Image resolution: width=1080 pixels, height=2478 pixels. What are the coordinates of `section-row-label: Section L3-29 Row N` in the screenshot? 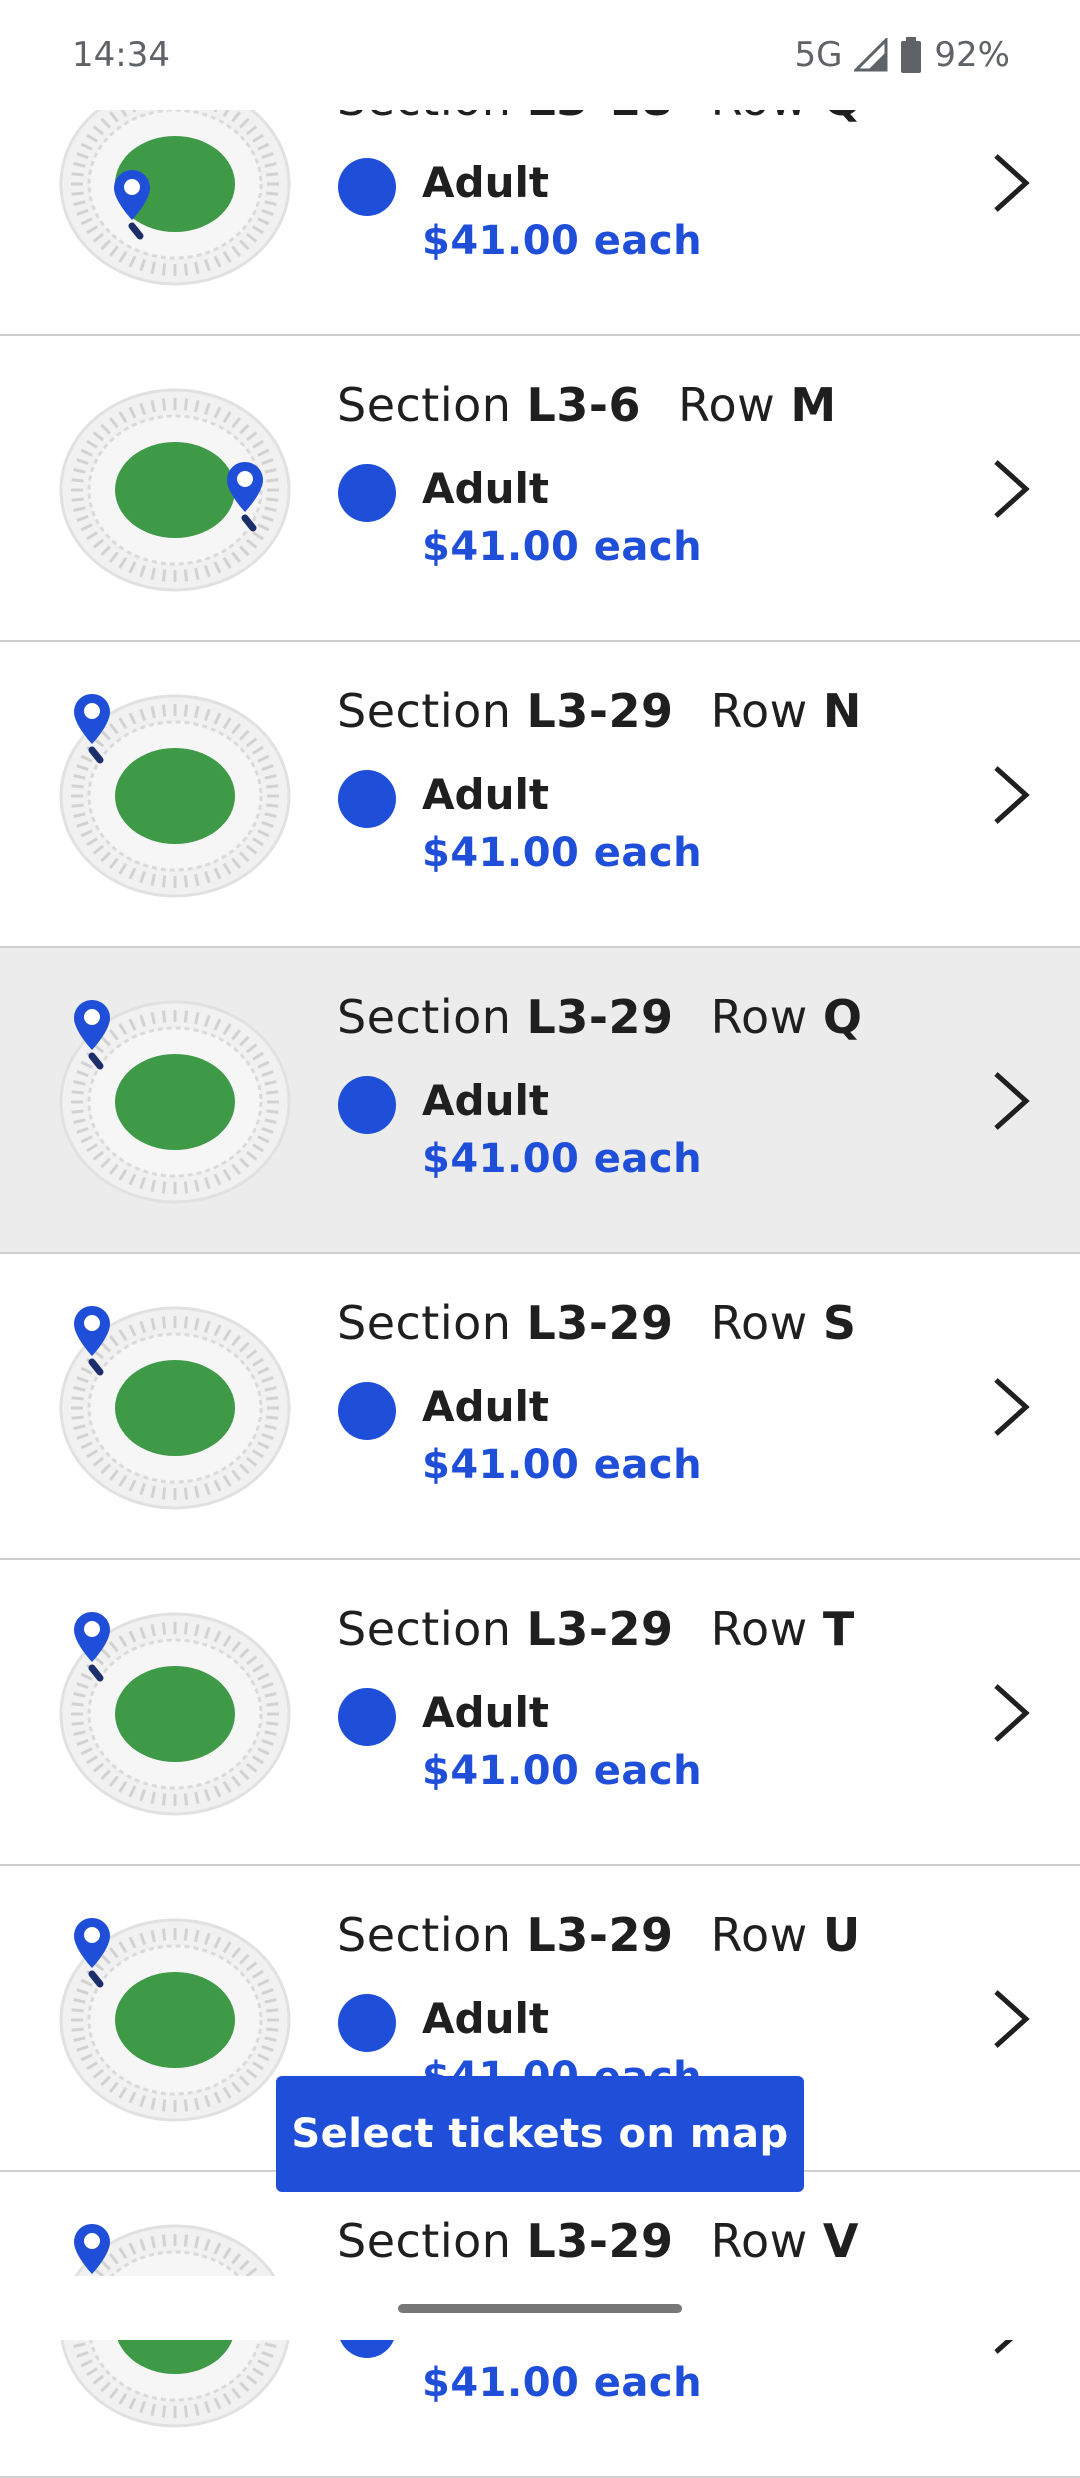 It's located at (599, 711).